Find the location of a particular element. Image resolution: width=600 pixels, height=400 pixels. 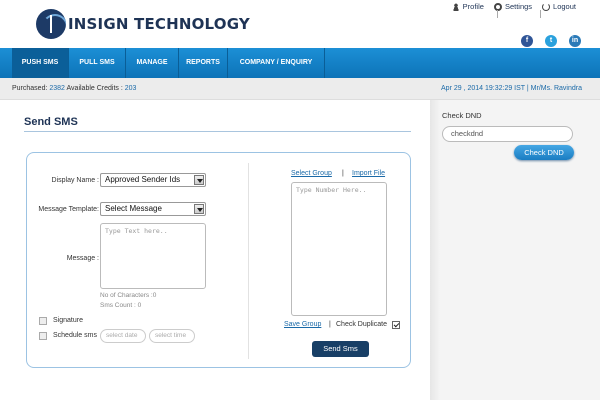

schedule-sms-label: Schedule sms is located at coordinates (75, 335).